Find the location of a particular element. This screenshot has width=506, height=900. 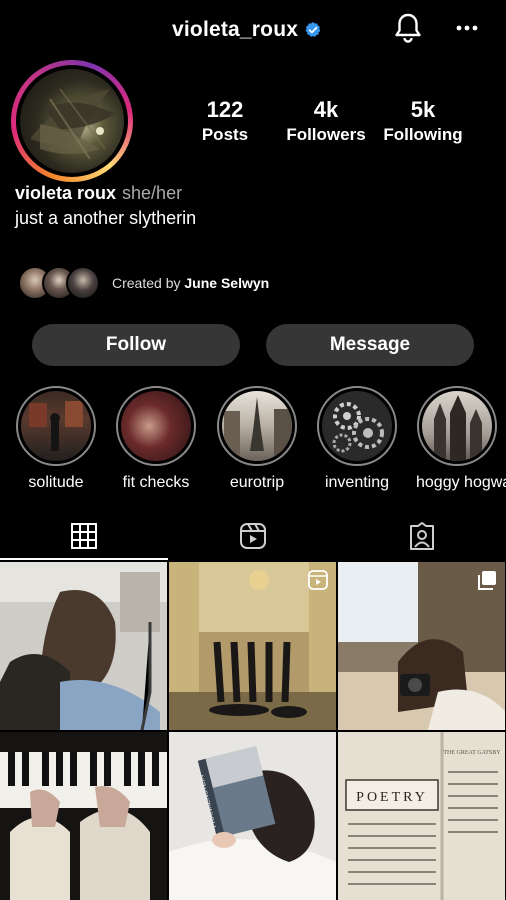

active-tab-indicator is located at coordinates (84, 559).